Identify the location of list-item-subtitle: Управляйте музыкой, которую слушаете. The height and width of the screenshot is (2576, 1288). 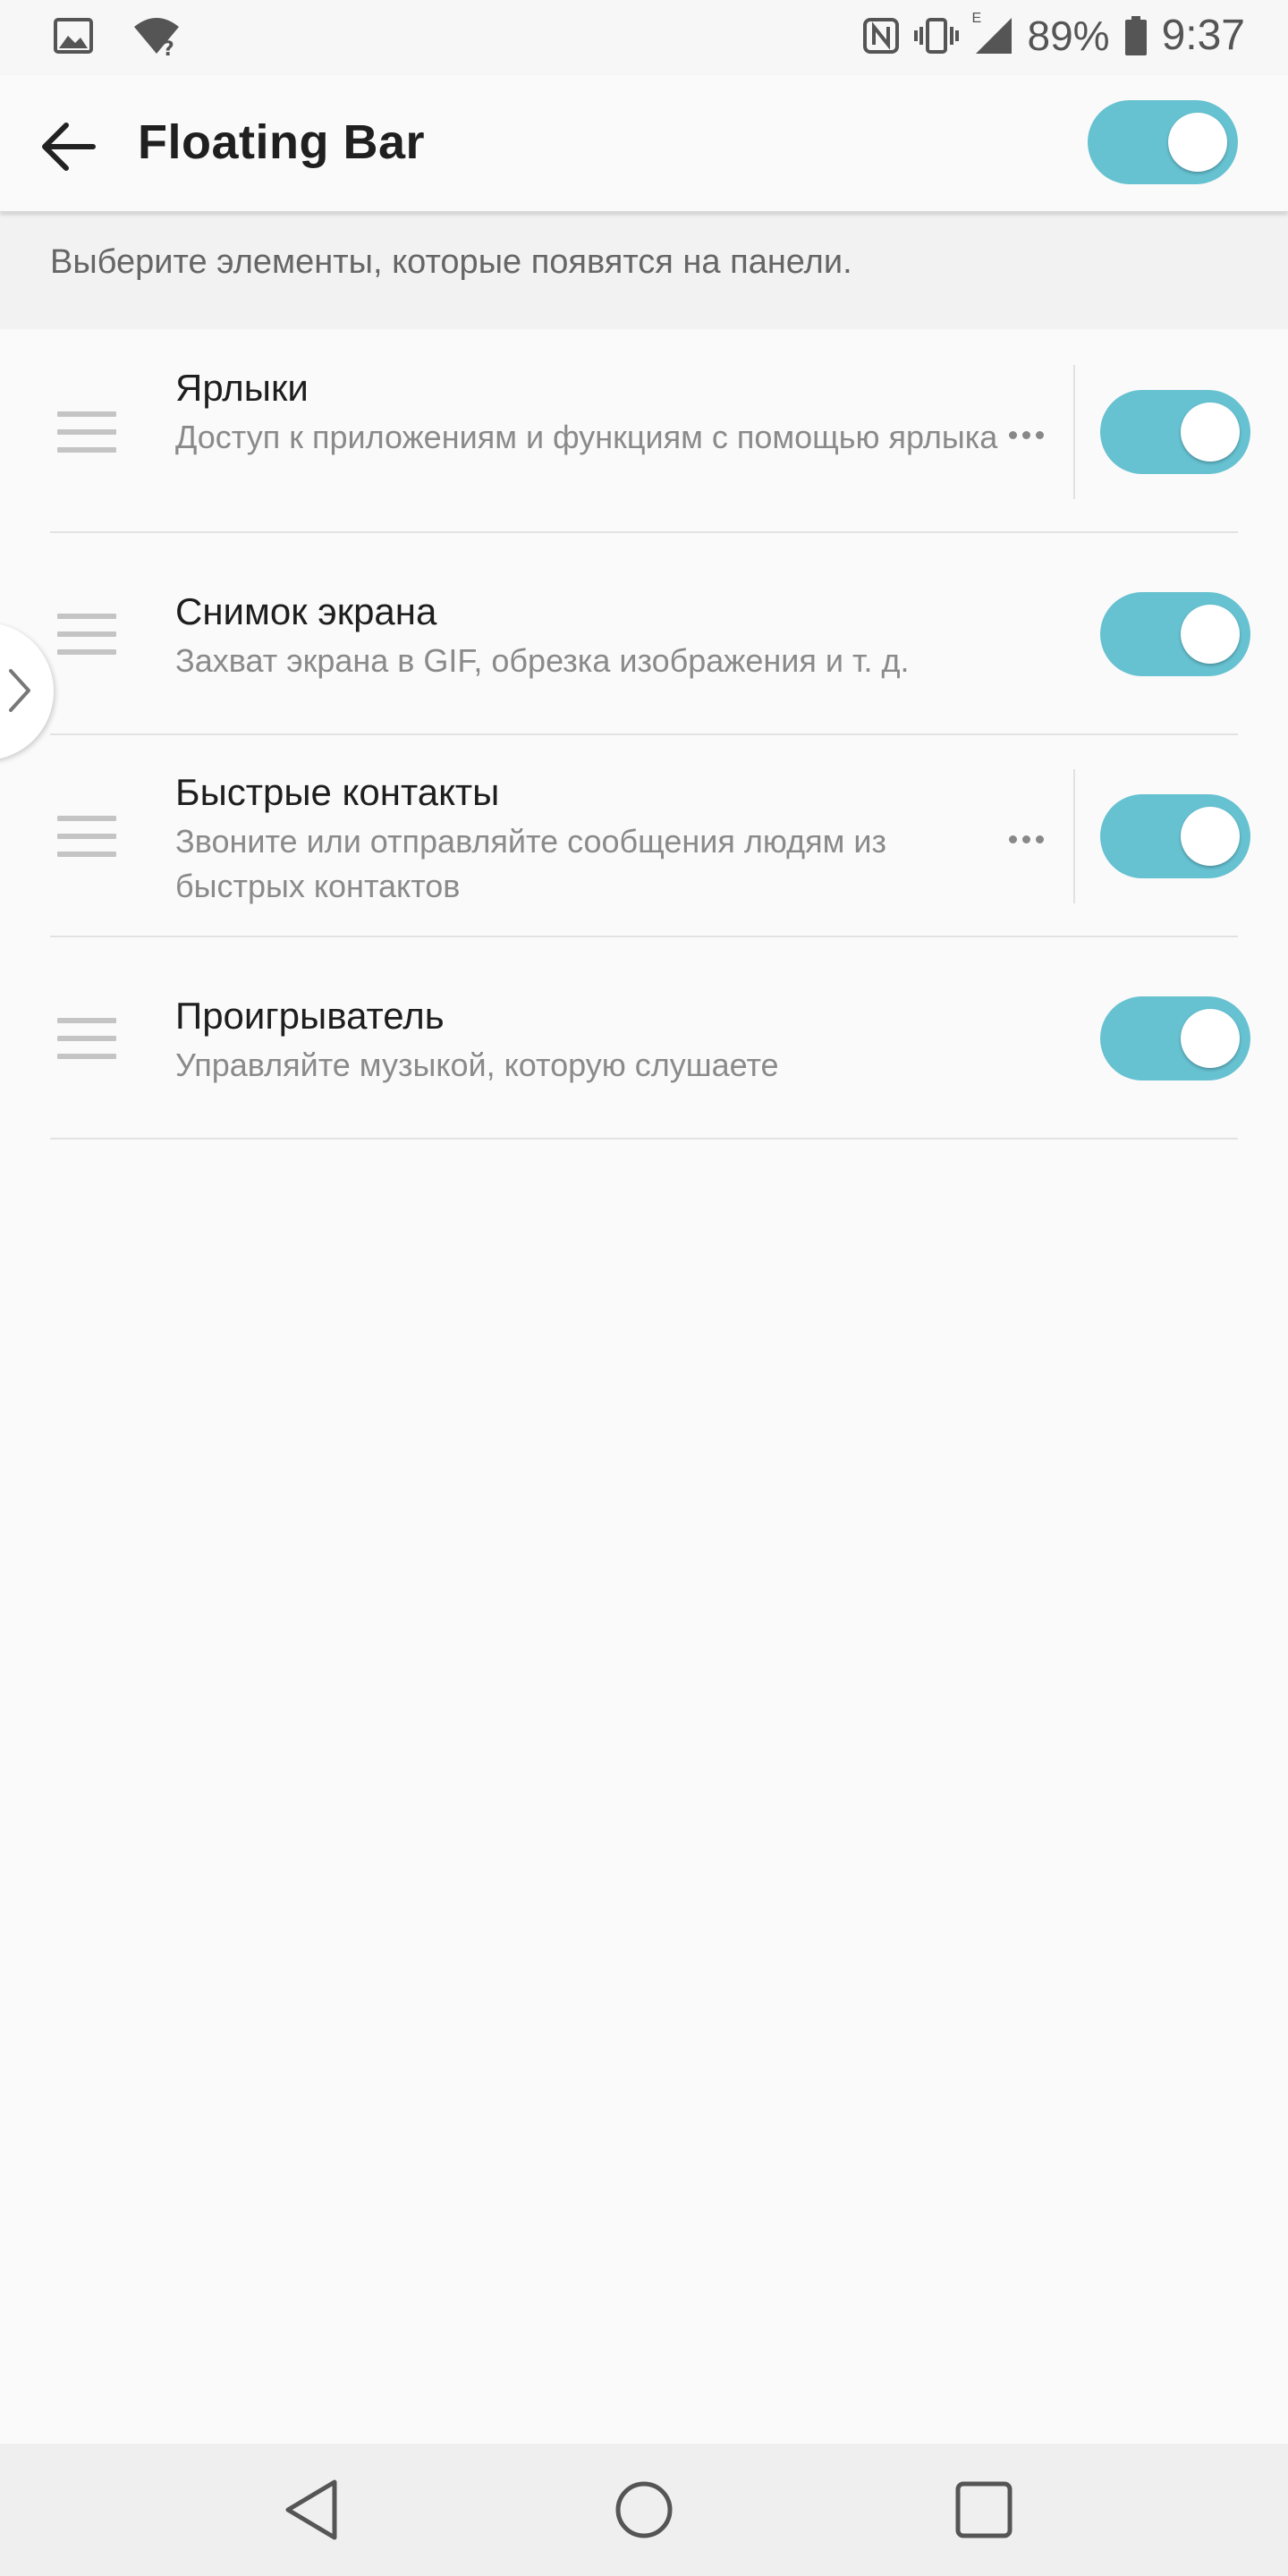
(477, 1064).